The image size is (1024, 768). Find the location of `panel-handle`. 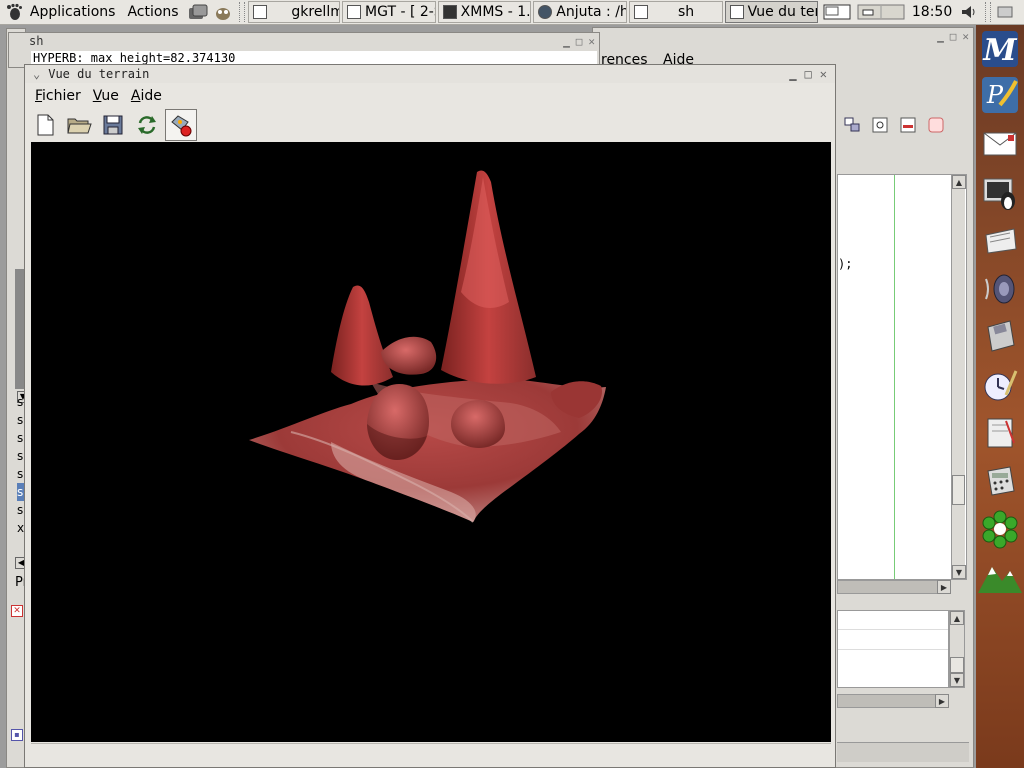

panel-handle is located at coordinates (242, 12).